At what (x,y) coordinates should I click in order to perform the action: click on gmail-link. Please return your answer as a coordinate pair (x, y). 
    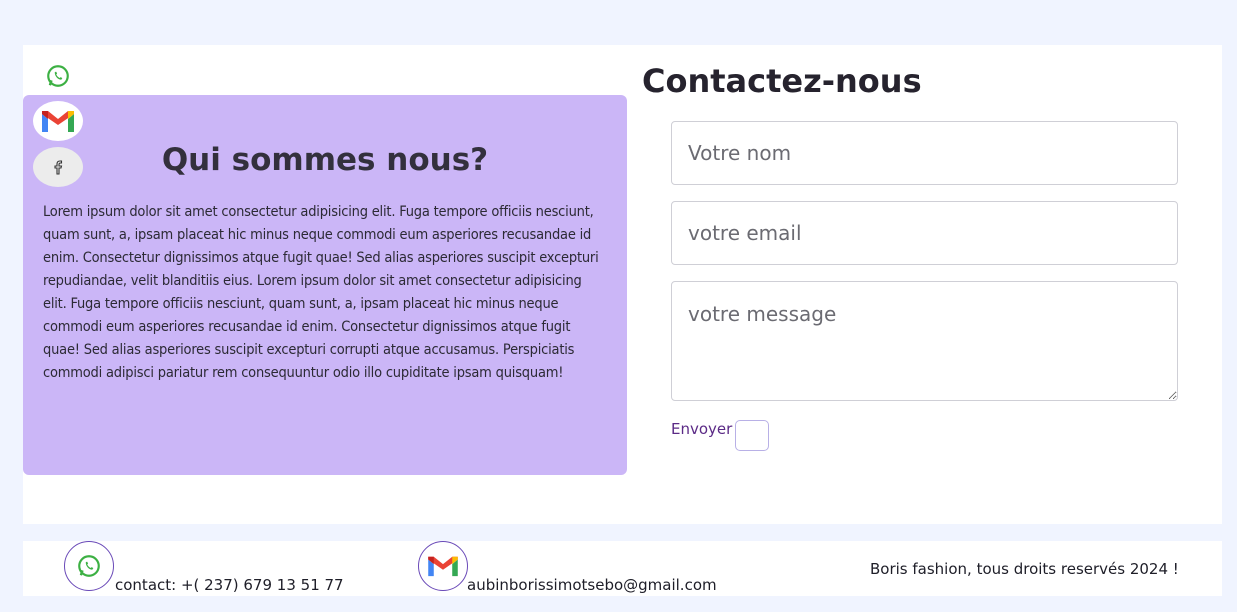
    Looking at the image, I should click on (58, 121).